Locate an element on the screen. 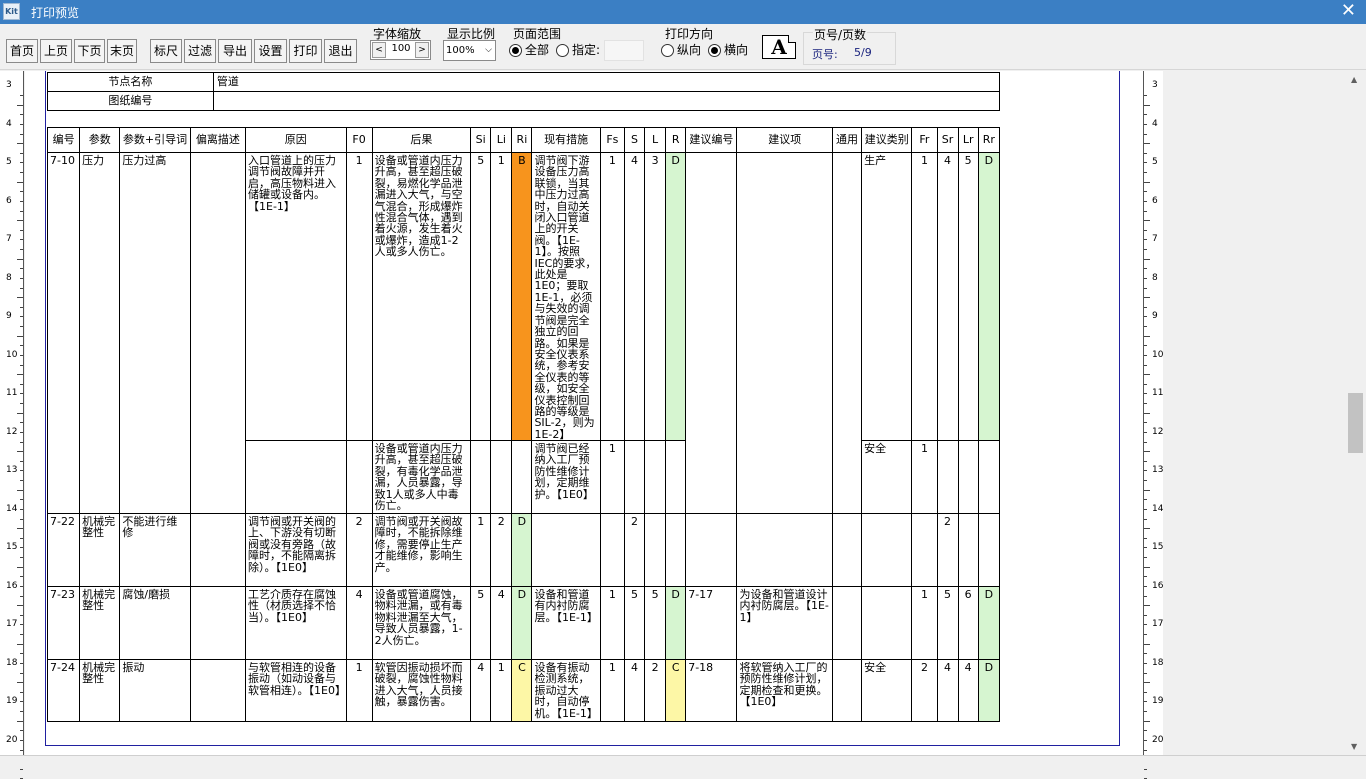  ruler-button: 标尺 is located at coordinates (166, 51).